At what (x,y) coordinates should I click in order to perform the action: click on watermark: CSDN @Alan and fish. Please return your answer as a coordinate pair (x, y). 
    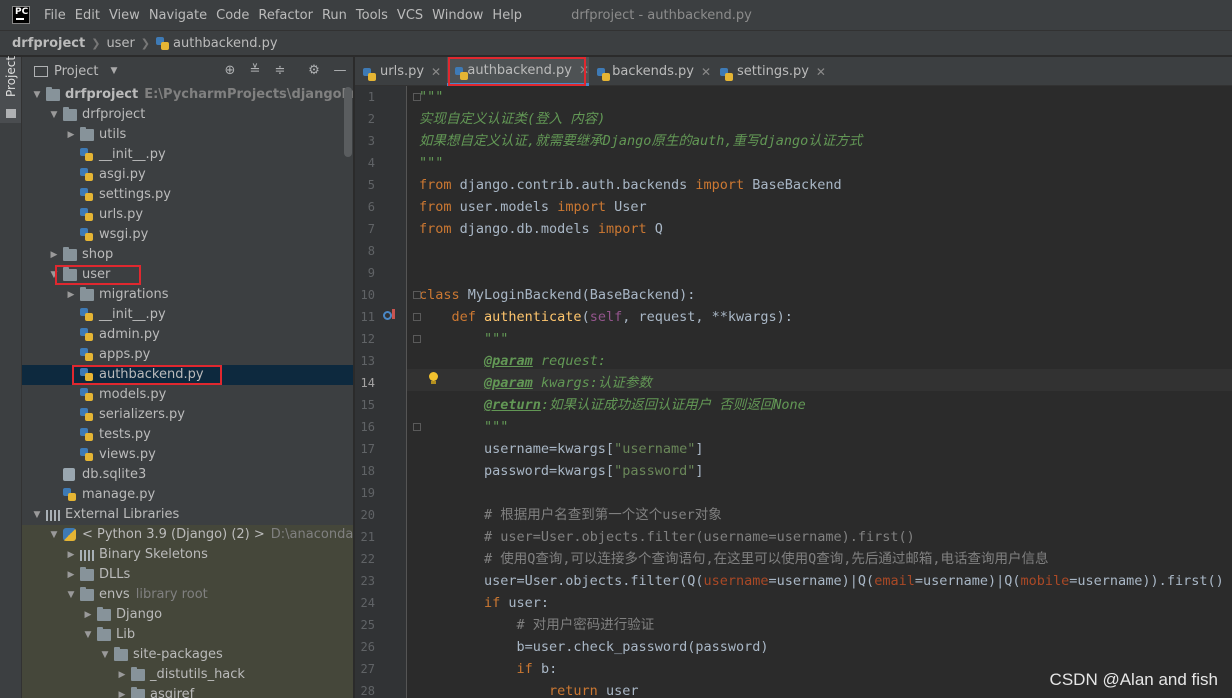
    Looking at the image, I should click on (1133, 679).